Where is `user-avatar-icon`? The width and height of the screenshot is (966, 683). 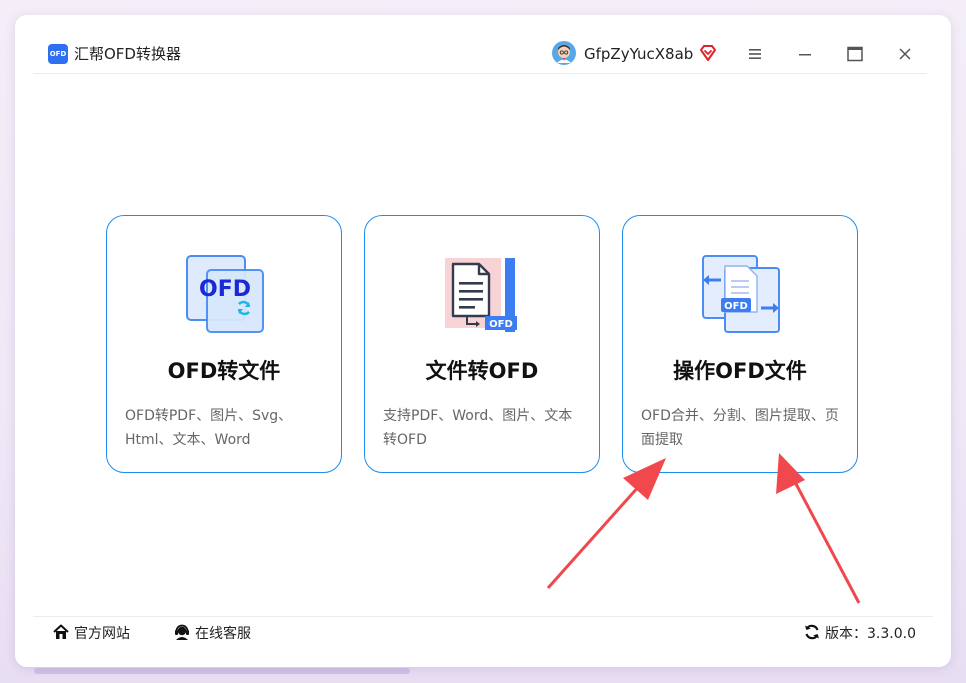
user-avatar-icon is located at coordinates (564, 53).